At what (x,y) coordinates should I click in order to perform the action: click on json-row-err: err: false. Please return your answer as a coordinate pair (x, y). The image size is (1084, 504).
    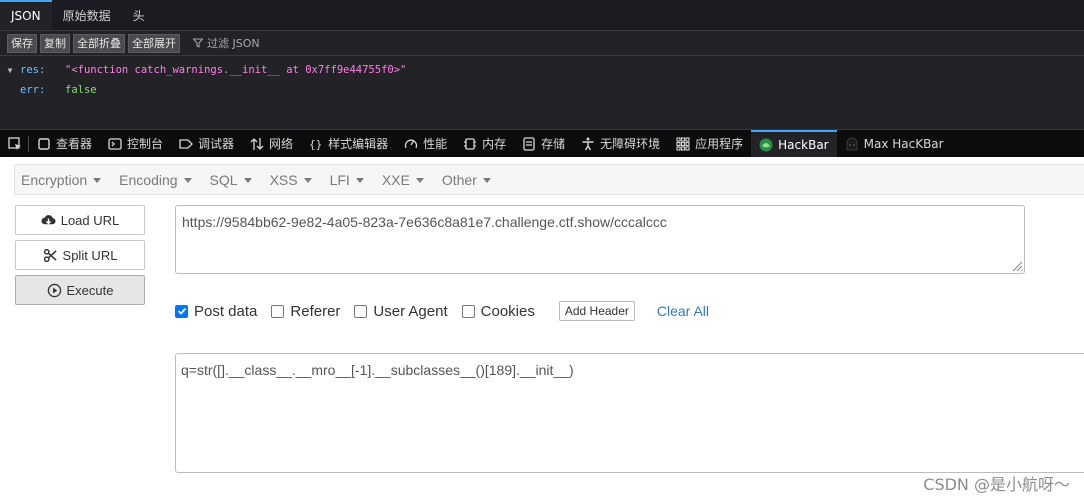
    Looking at the image, I should click on (542, 90).